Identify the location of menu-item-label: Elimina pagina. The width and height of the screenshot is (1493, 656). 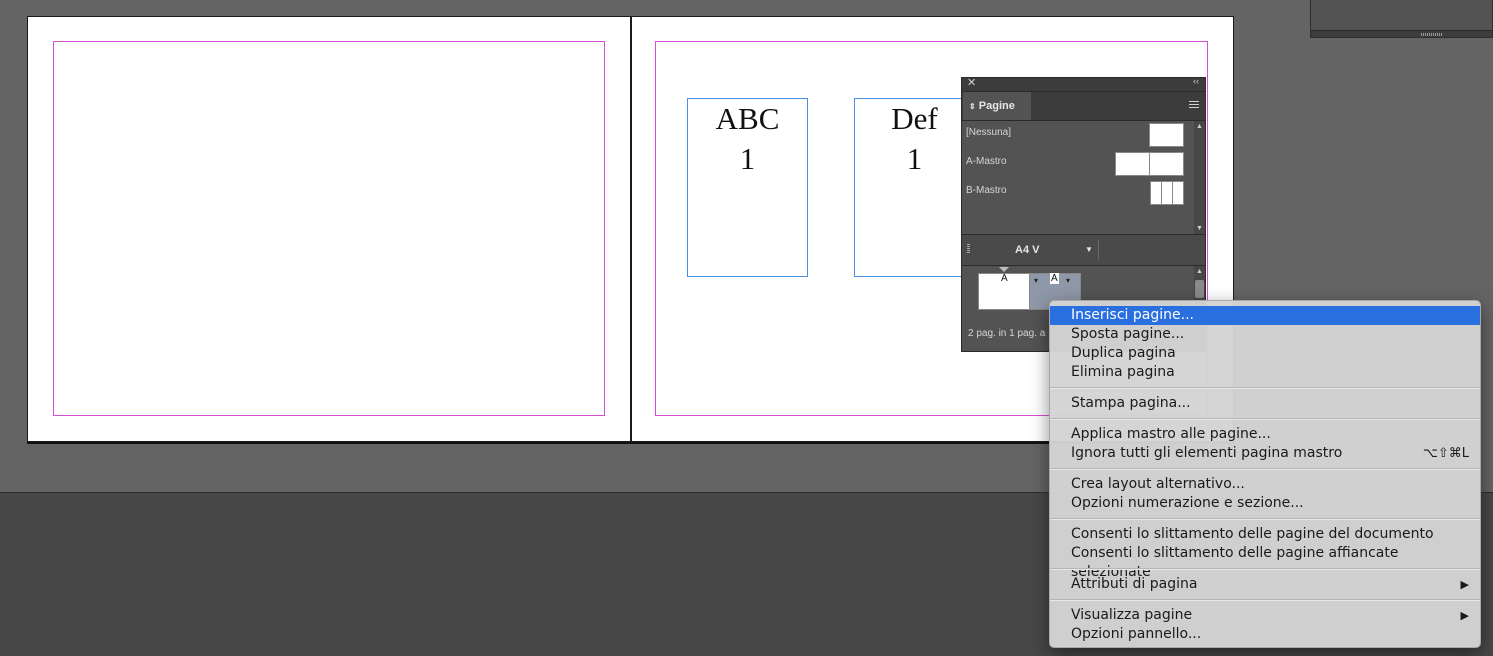
(1123, 372).